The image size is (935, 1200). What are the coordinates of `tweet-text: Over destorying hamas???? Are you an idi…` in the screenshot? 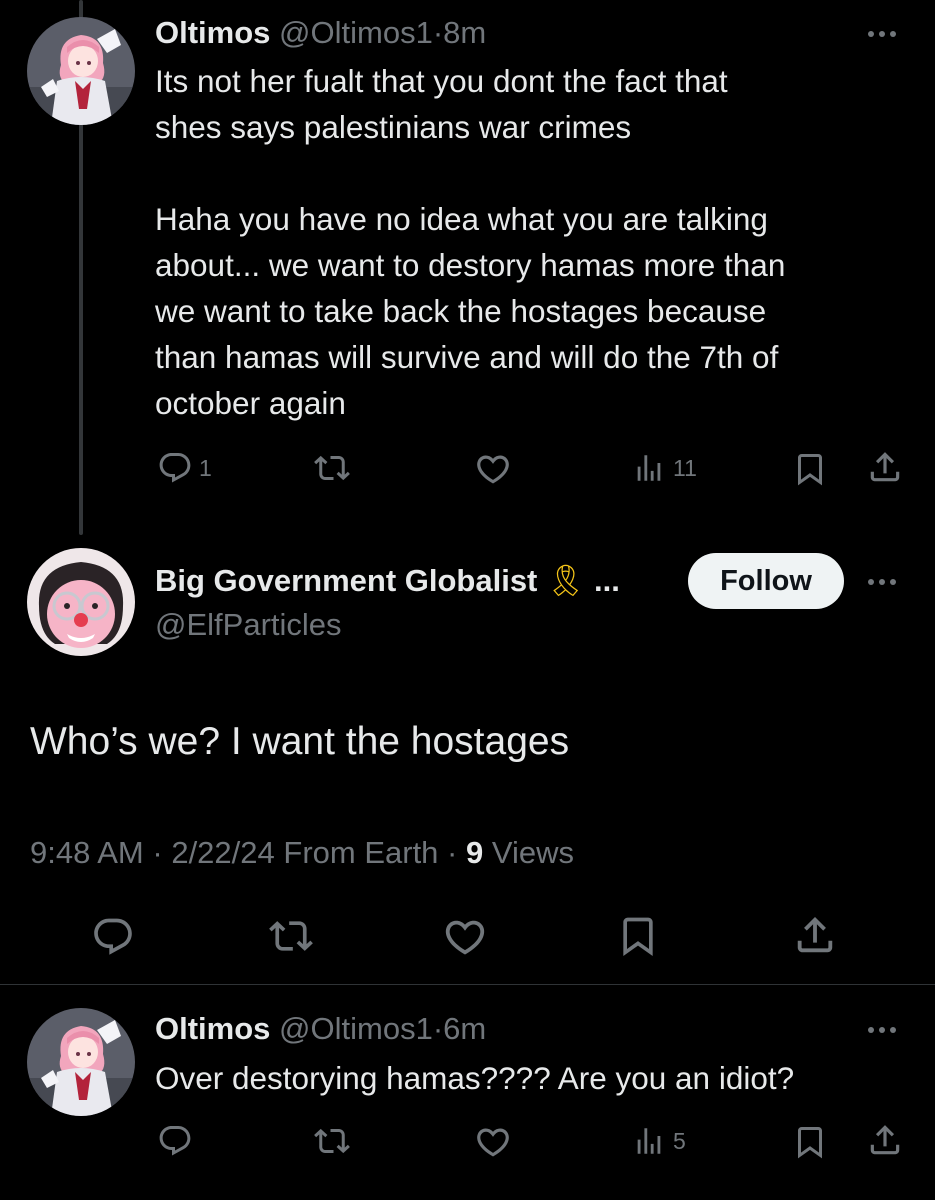 It's located at (475, 1078).